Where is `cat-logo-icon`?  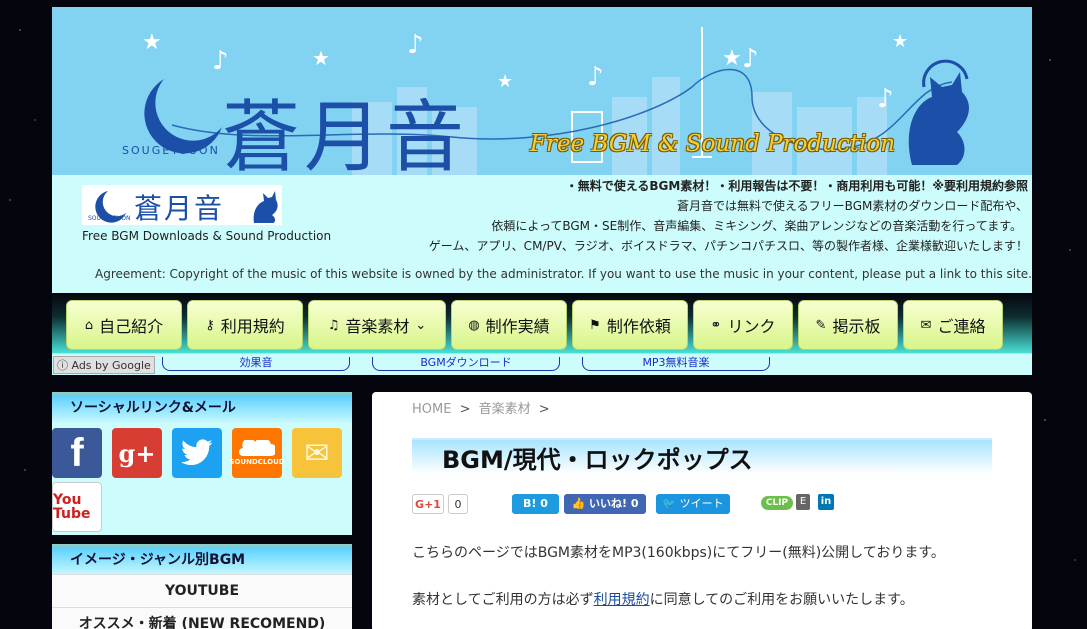 cat-logo-icon is located at coordinates (265, 207).